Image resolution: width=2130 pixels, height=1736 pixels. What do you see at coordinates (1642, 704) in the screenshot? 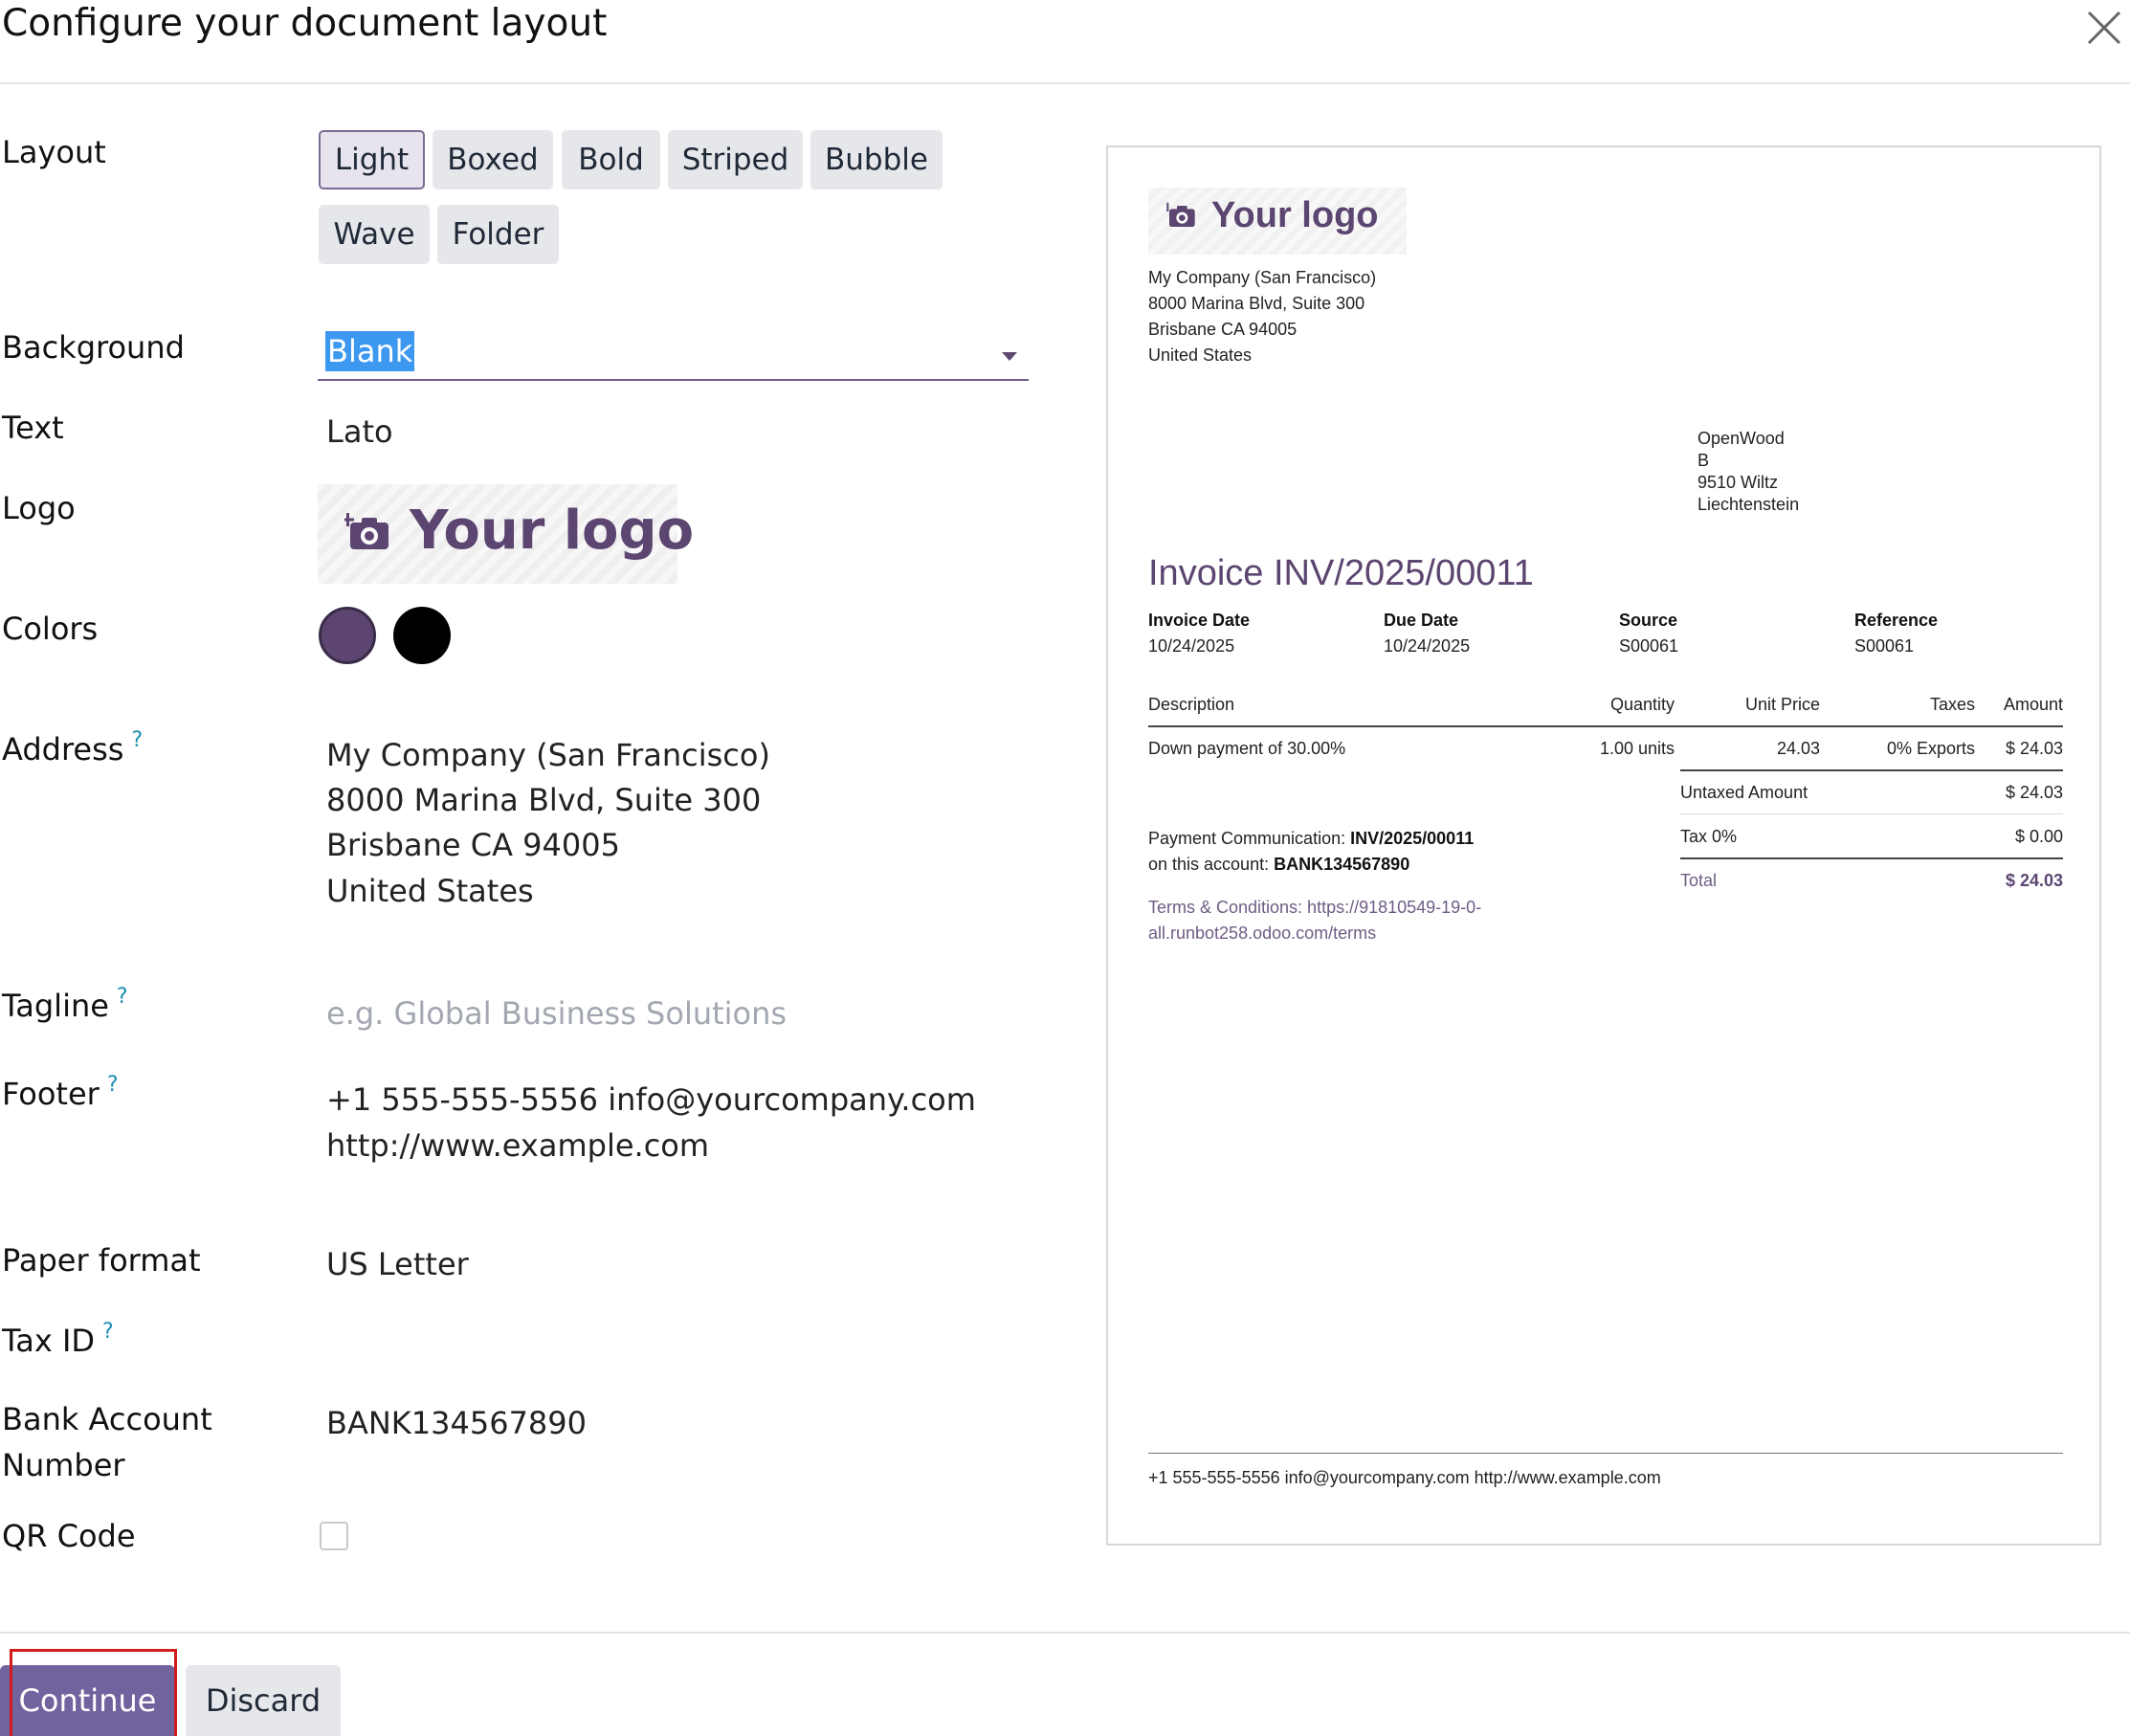
I see `preview-col-header: Quantity` at bounding box center [1642, 704].